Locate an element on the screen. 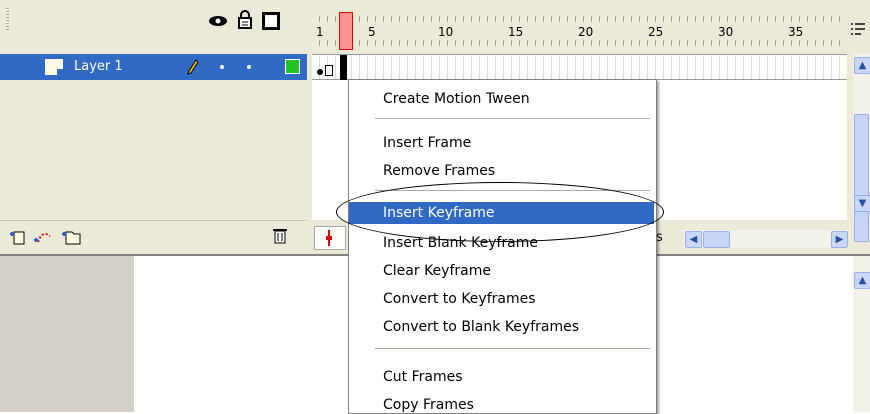 Image resolution: width=870 pixels, height=414 pixels. stage-scroll-up-button: ▲ is located at coordinates (862, 280).